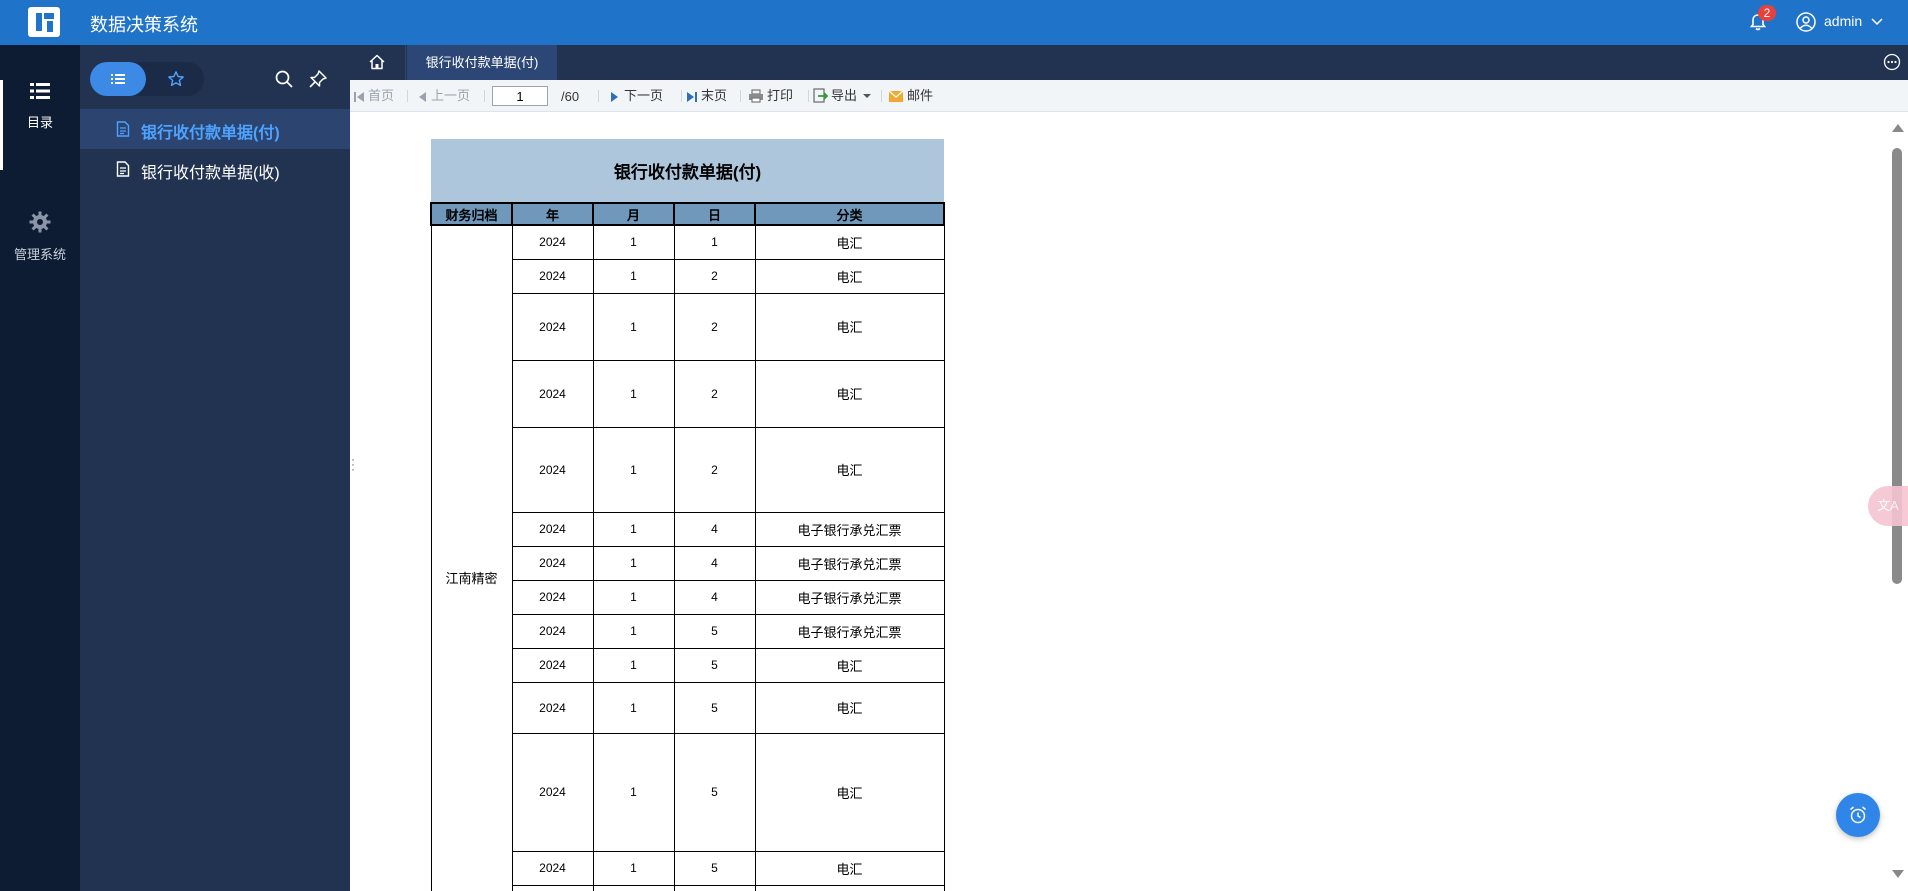 The width and height of the screenshot is (1908, 891). I want to click on prev-page-button: 上一页, so click(443, 97).